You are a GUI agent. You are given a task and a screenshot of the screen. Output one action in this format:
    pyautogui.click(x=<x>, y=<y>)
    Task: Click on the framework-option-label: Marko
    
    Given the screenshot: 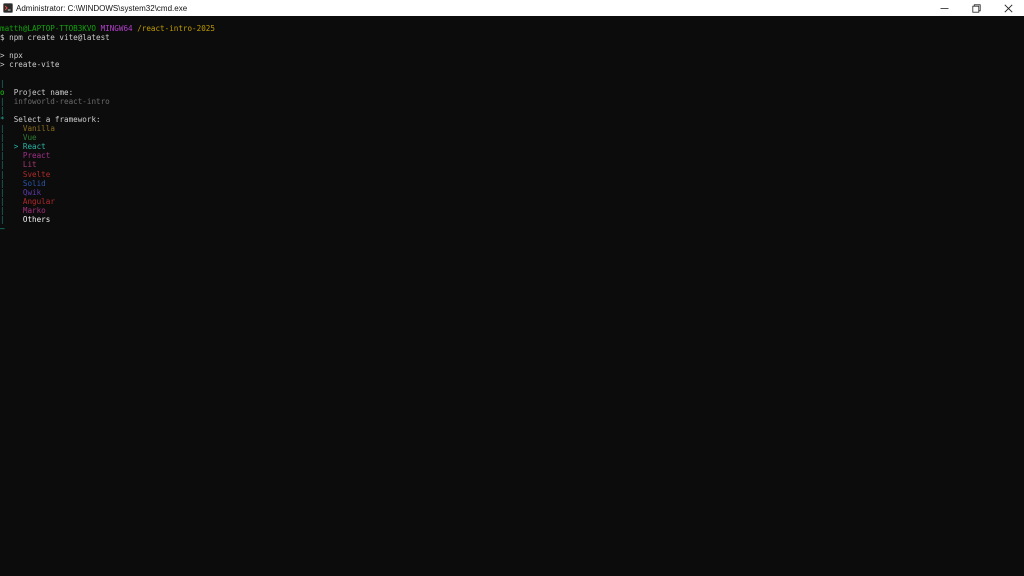 What is the action you would take?
    pyautogui.click(x=34, y=210)
    